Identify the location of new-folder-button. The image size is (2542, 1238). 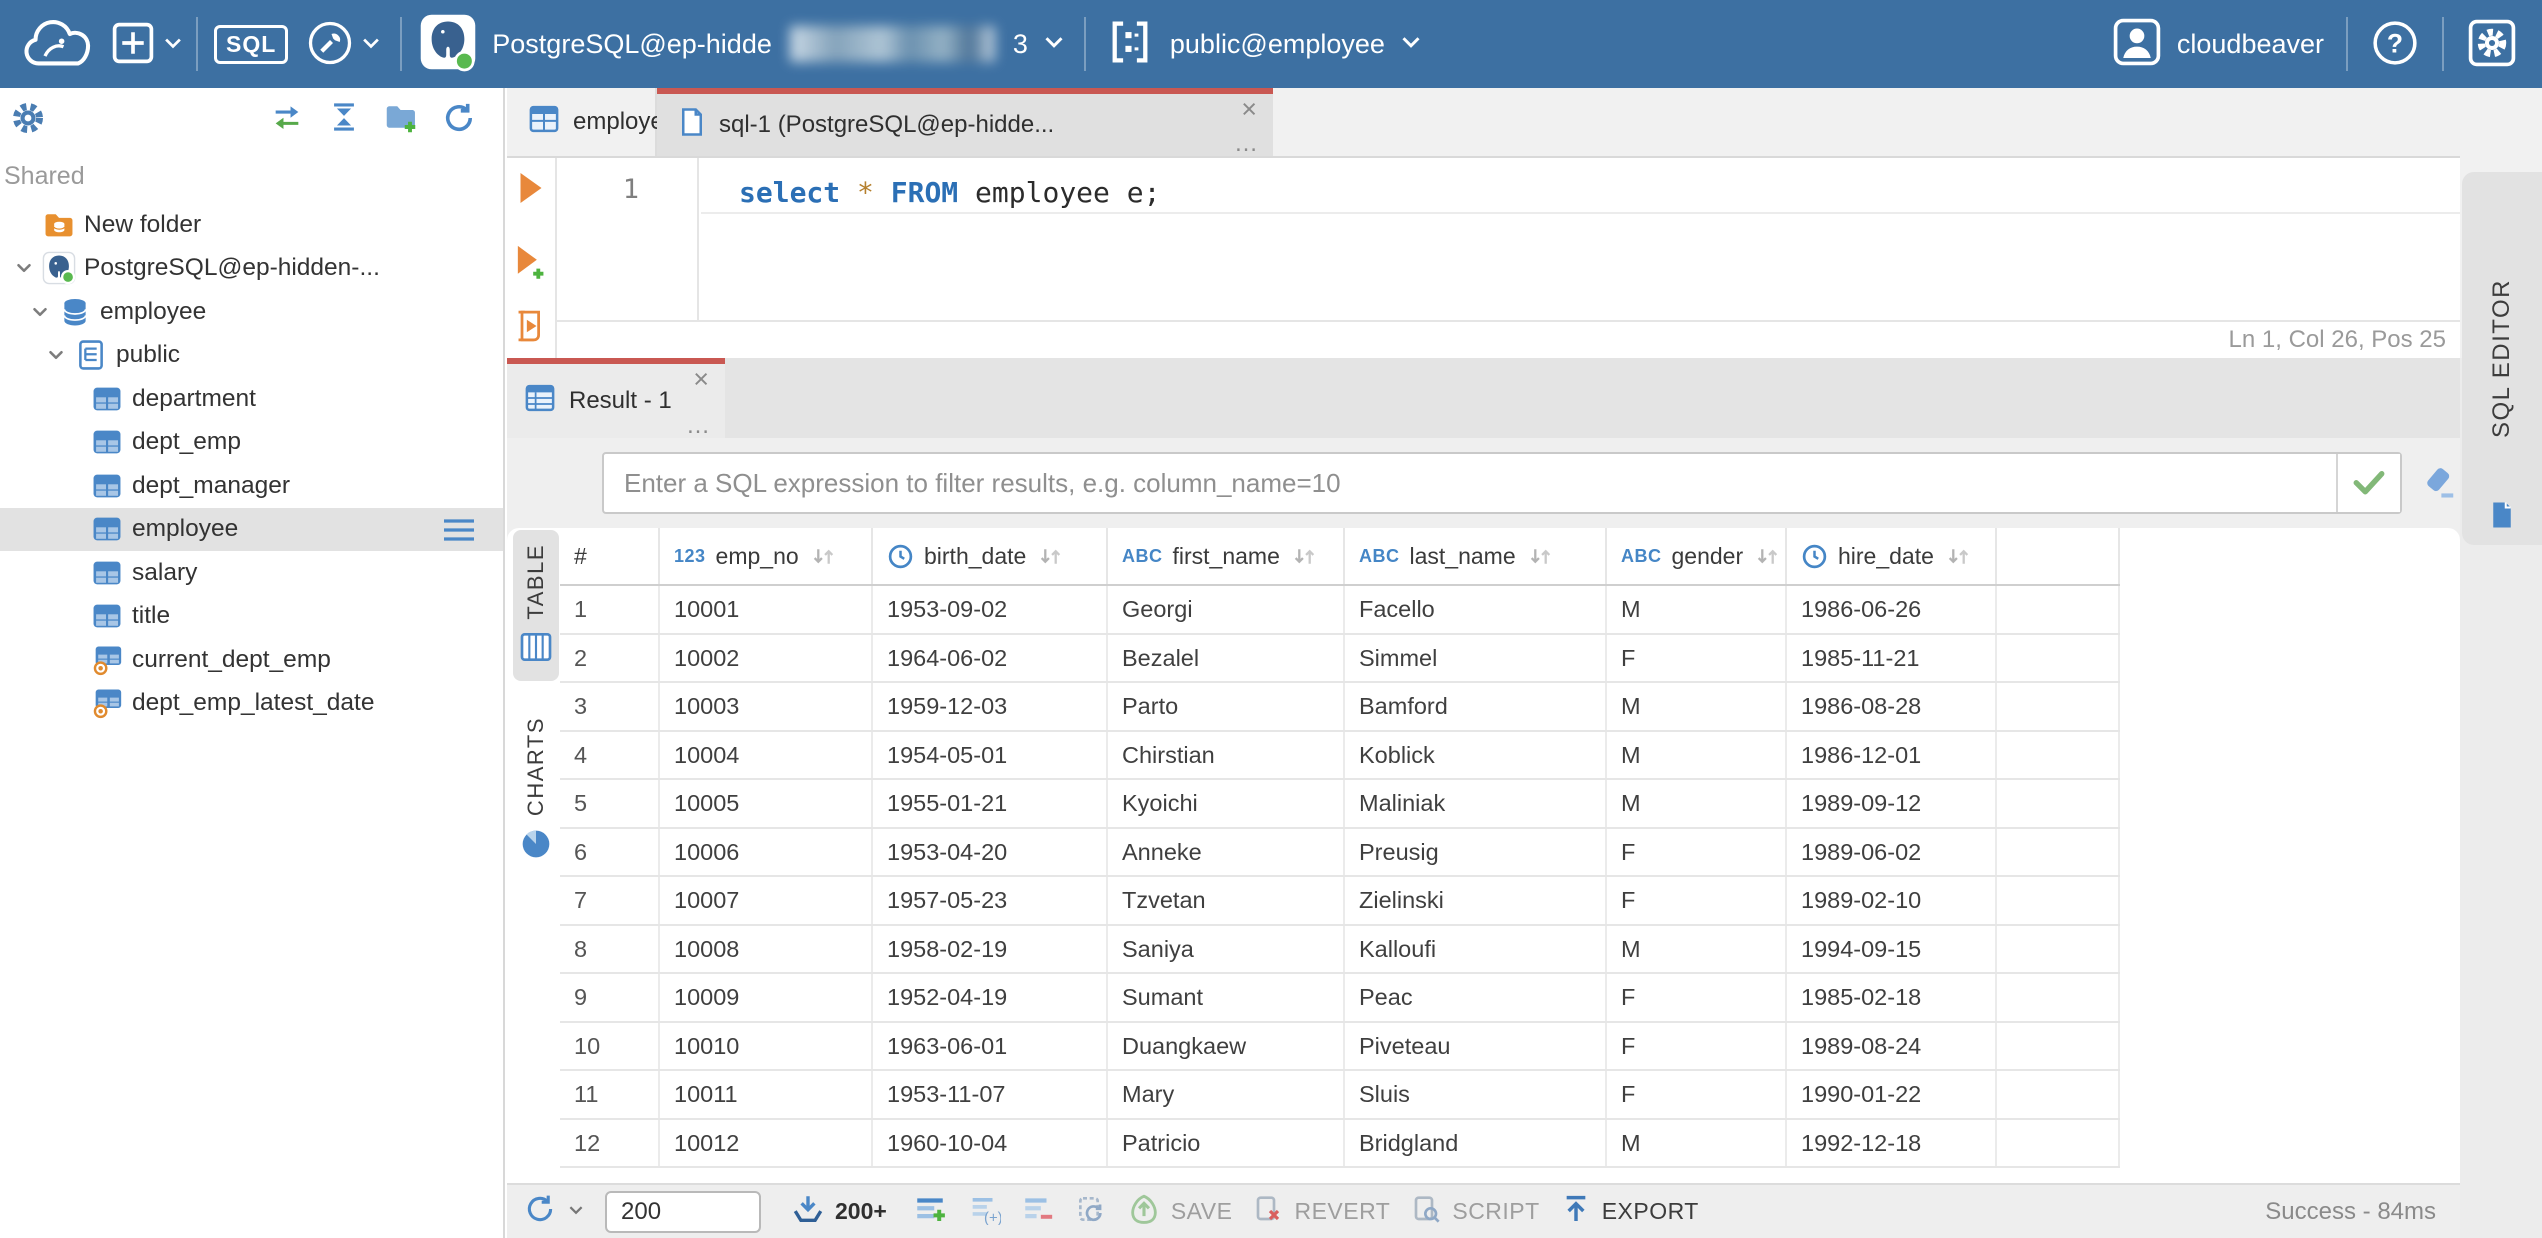
(401, 119).